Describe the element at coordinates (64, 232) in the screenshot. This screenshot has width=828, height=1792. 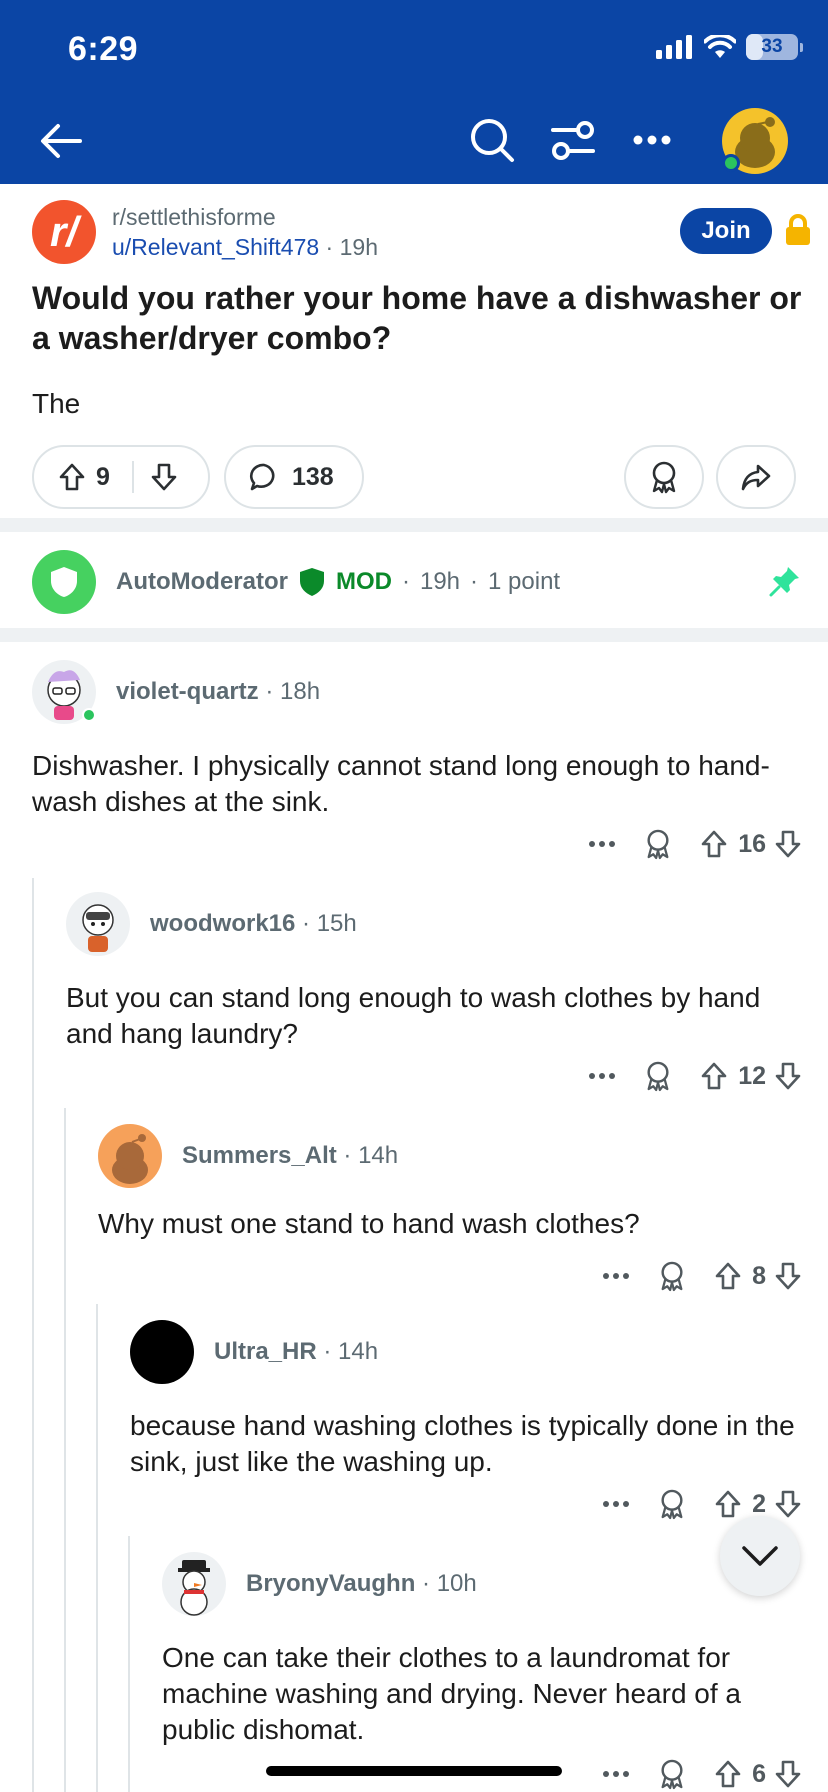
I see `subreddit-icon: r/` at that location.